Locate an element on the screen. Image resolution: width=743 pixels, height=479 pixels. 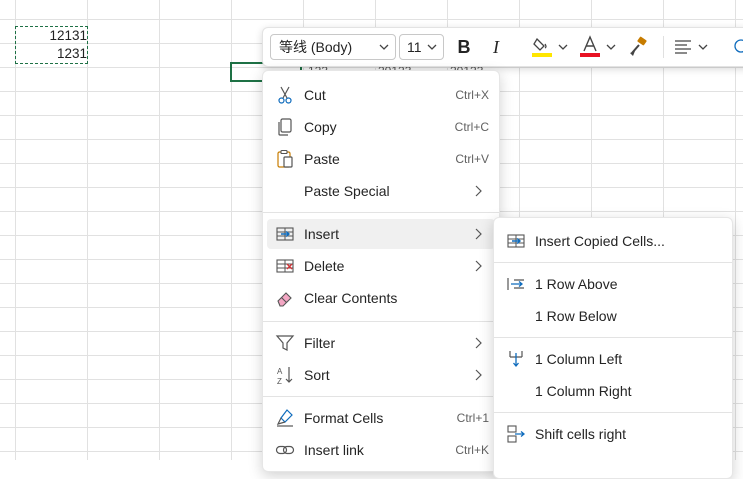
menu-item-cut: Cut Ctrl+X is located at coordinates (381, 95).